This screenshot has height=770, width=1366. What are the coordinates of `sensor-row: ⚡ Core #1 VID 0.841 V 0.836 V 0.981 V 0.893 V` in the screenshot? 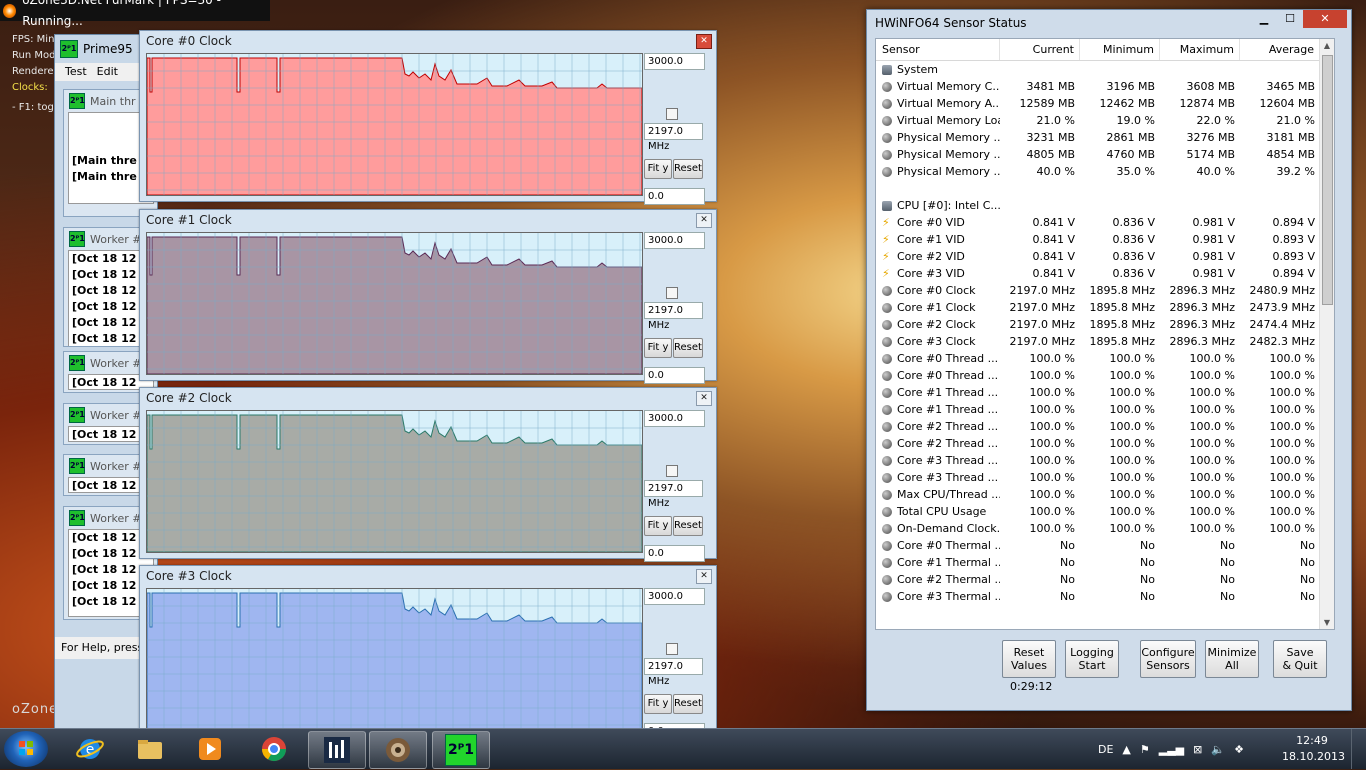 It's located at (1105, 239).